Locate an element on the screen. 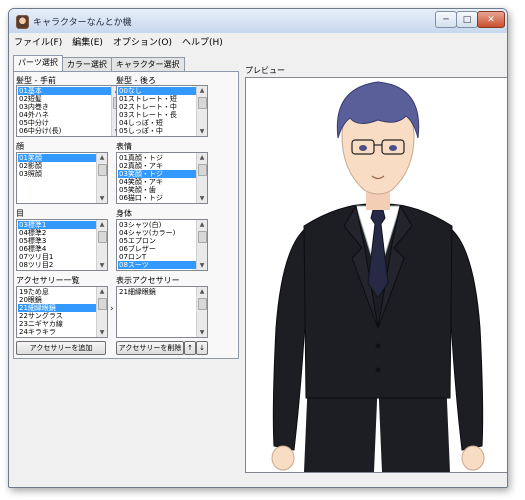 This screenshot has width=525, height=500. list-item: 05しっぽ・中 is located at coordinates (157, 131).